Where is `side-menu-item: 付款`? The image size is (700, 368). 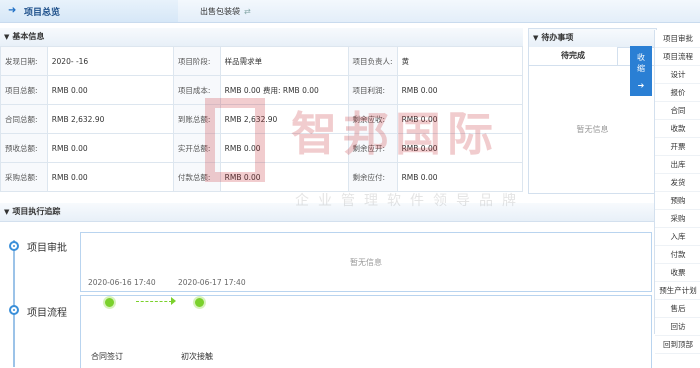
side-menu-item: 付款 is located at coordinates (677, 255).